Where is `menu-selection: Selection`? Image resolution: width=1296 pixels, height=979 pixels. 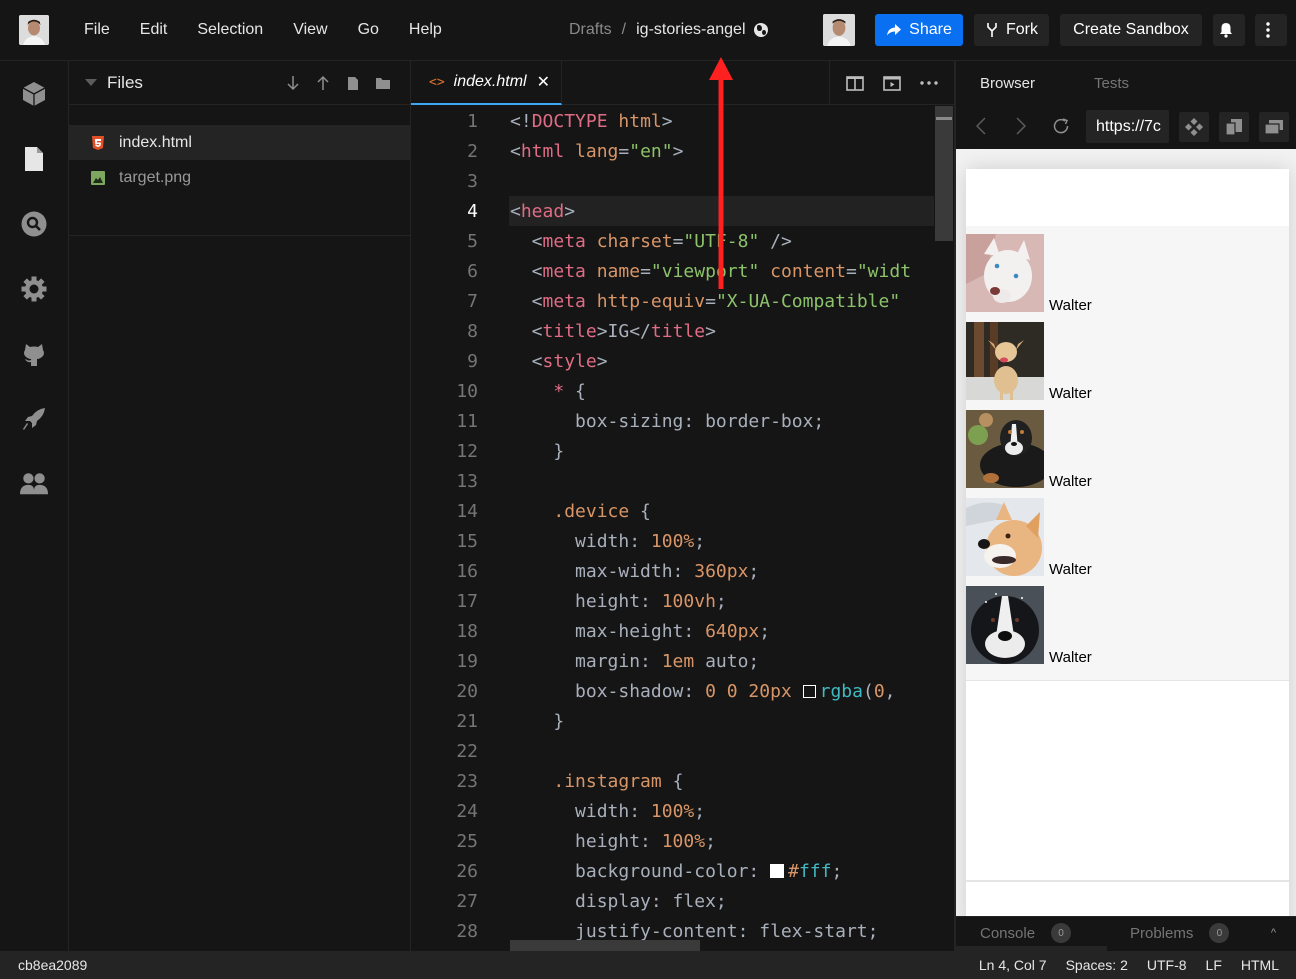 menu-selection: Selection is located at coordinates (230, 30).